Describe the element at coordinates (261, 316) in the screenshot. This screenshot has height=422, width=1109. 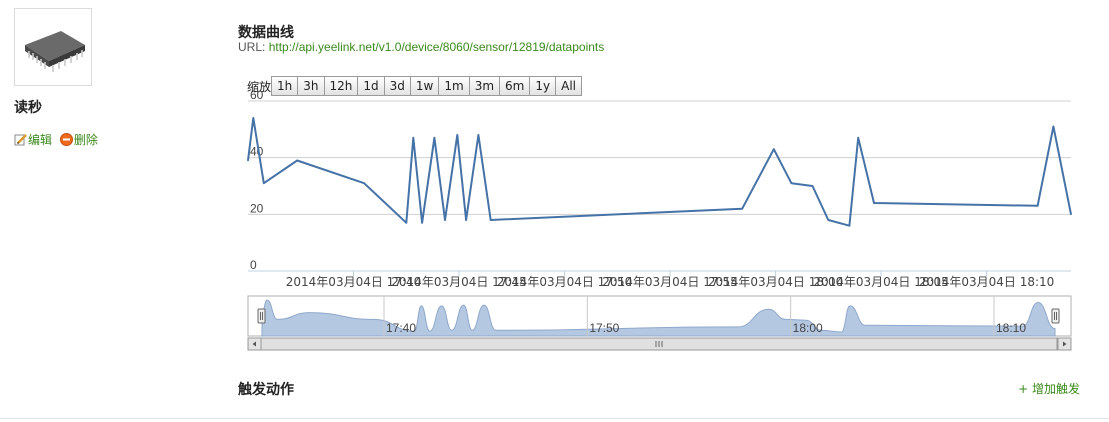
I see `navigator-handle-left` at that location.